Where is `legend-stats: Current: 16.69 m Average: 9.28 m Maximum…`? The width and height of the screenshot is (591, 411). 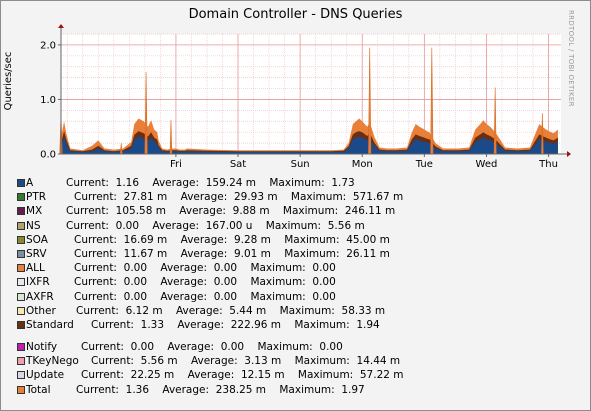 legend-stats: Current: 16.69 m Average: 9.28 m Maximum… is located at coordinates (232, 239).